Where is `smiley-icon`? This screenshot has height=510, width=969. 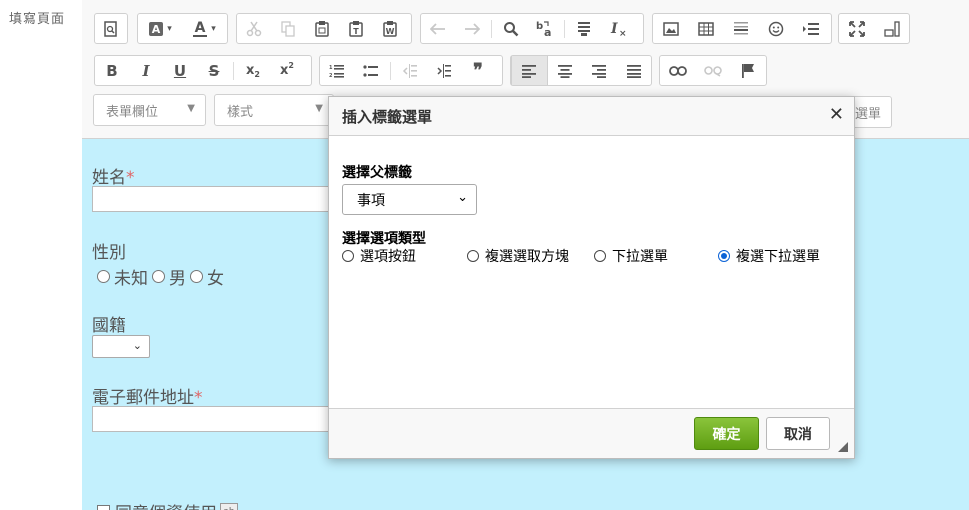 smiley-icon is located at coordinates (775, 28).